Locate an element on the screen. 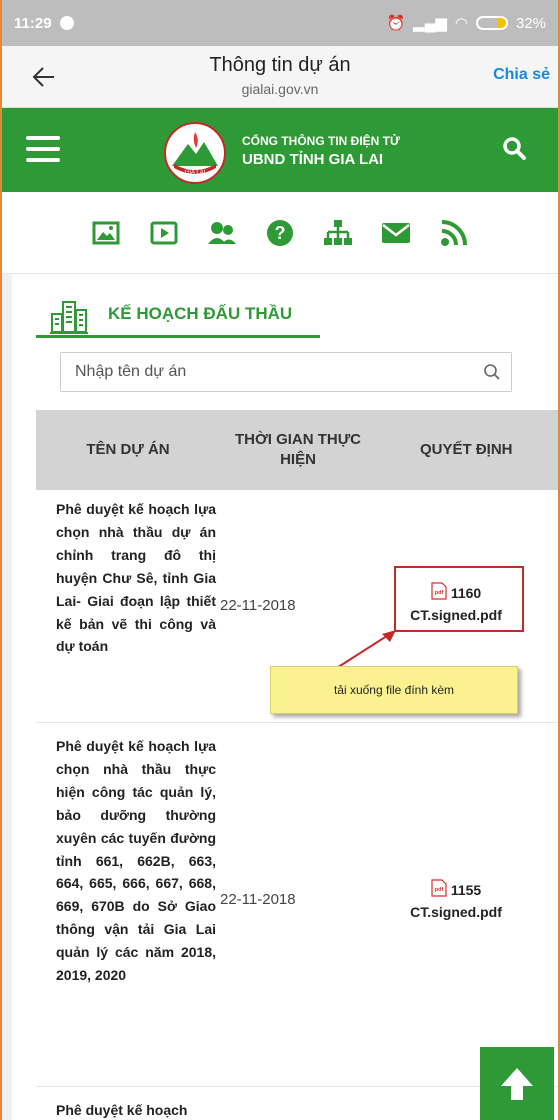 This screenshot has height=1120, width=560. site-logo: GIA LAI is located at coordinates (195, 153).